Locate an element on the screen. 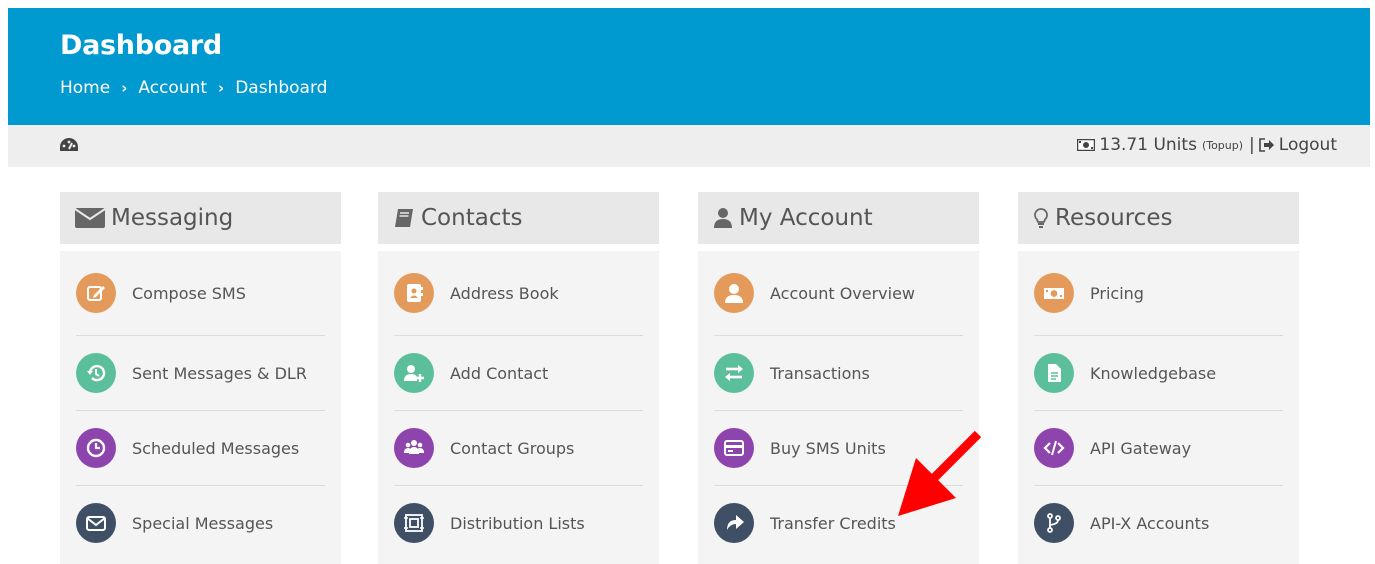 Image resolution: width=1375 pixels, height=564 pixels. code-icon is located at coordinates (1054, 448).